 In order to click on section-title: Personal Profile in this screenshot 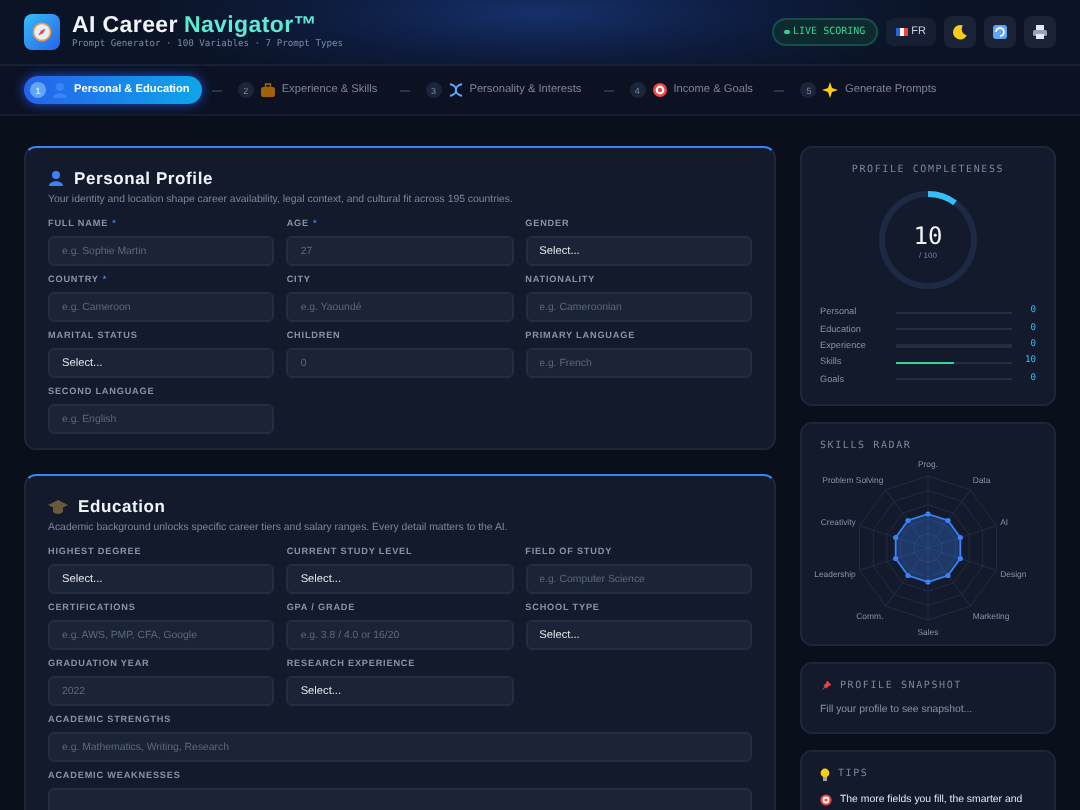, I will do `click(144, 178)`.